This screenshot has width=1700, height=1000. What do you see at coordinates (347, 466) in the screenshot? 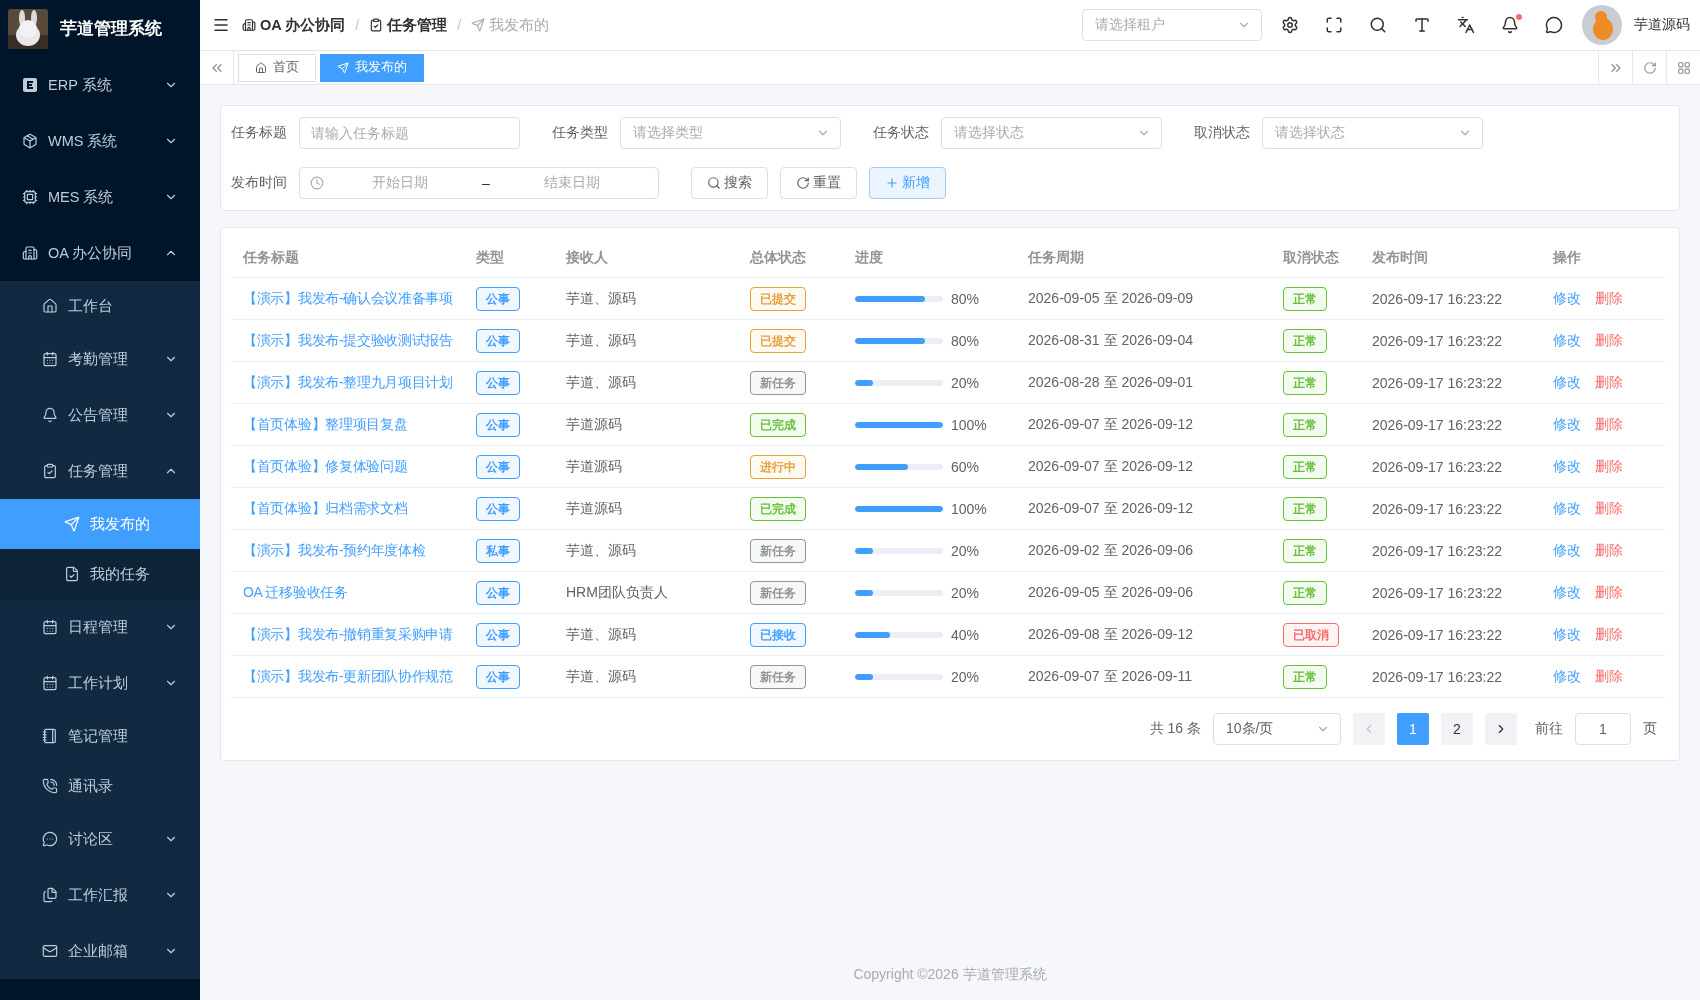
I see `task-title-link: 【首页体验】修复体验问题` at bounding box center [347, 466].